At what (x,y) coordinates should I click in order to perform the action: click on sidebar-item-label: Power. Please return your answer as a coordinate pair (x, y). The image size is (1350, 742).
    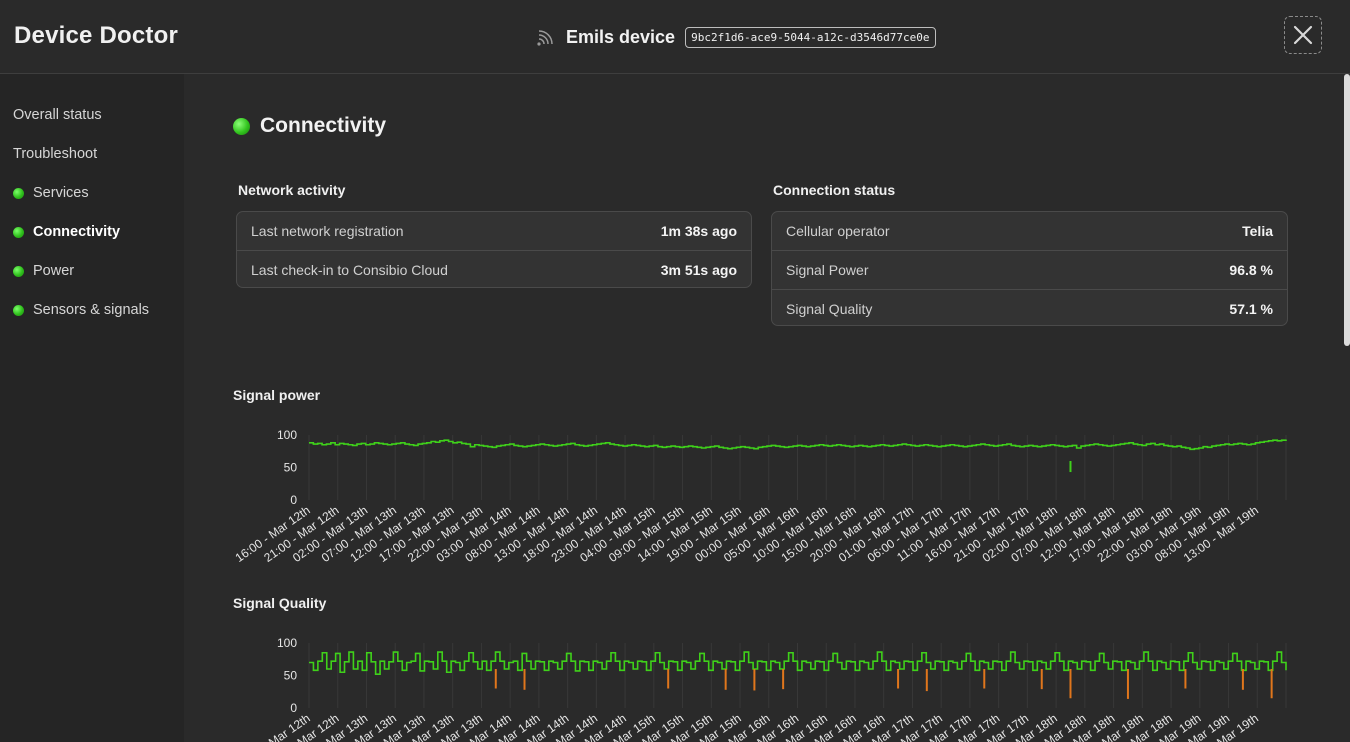
    Looking at the image, I should click on (54, 271).